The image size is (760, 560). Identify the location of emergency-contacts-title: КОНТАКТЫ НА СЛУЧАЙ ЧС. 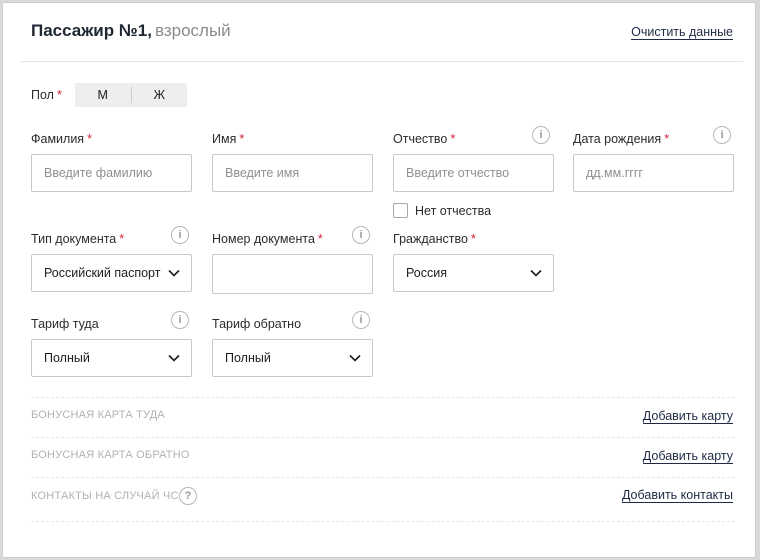
(105, 496).